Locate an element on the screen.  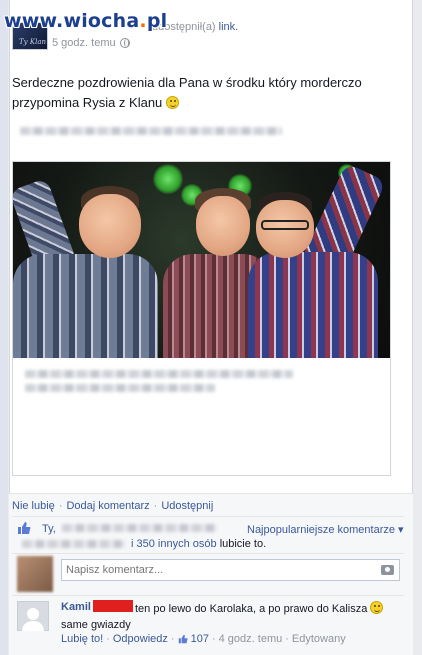
redaction-bar is located at coordinates (113, 606).